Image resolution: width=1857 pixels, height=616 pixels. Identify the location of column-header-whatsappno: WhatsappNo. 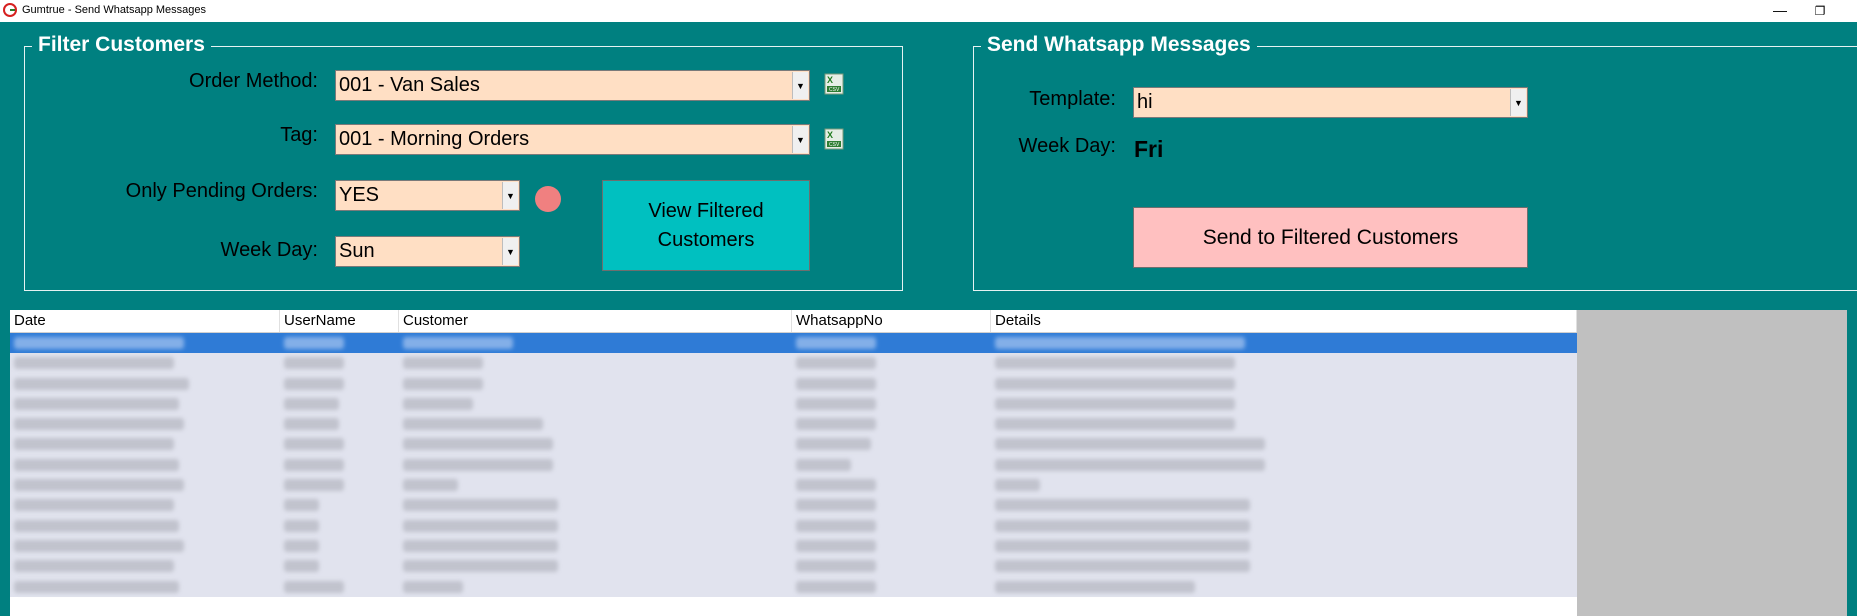
(891, 321).